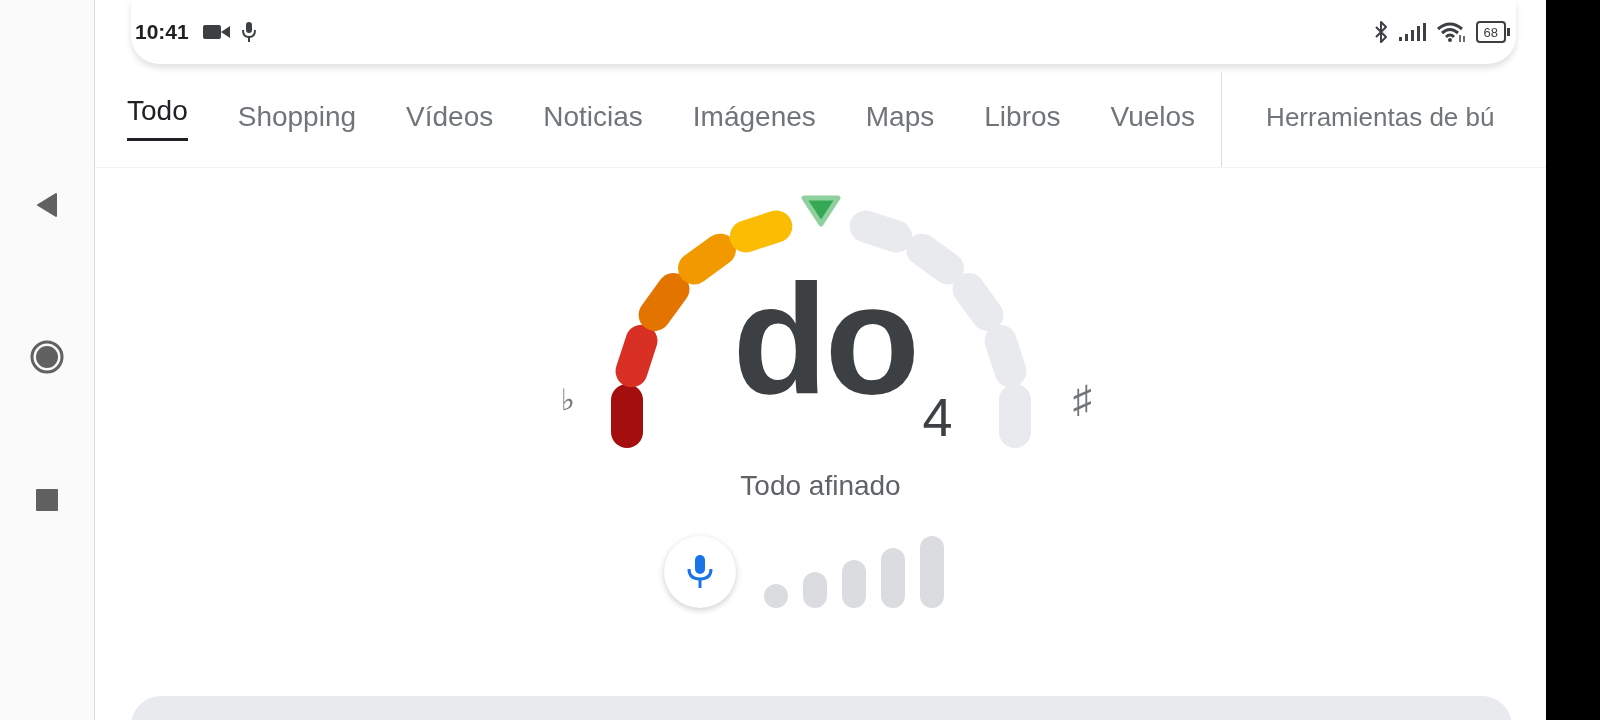 The image size is (1600, 720). What do you see at coordinates (1411, 32) in the screenshot?
I see `signal-icon` at bounding box center [1411, 32].